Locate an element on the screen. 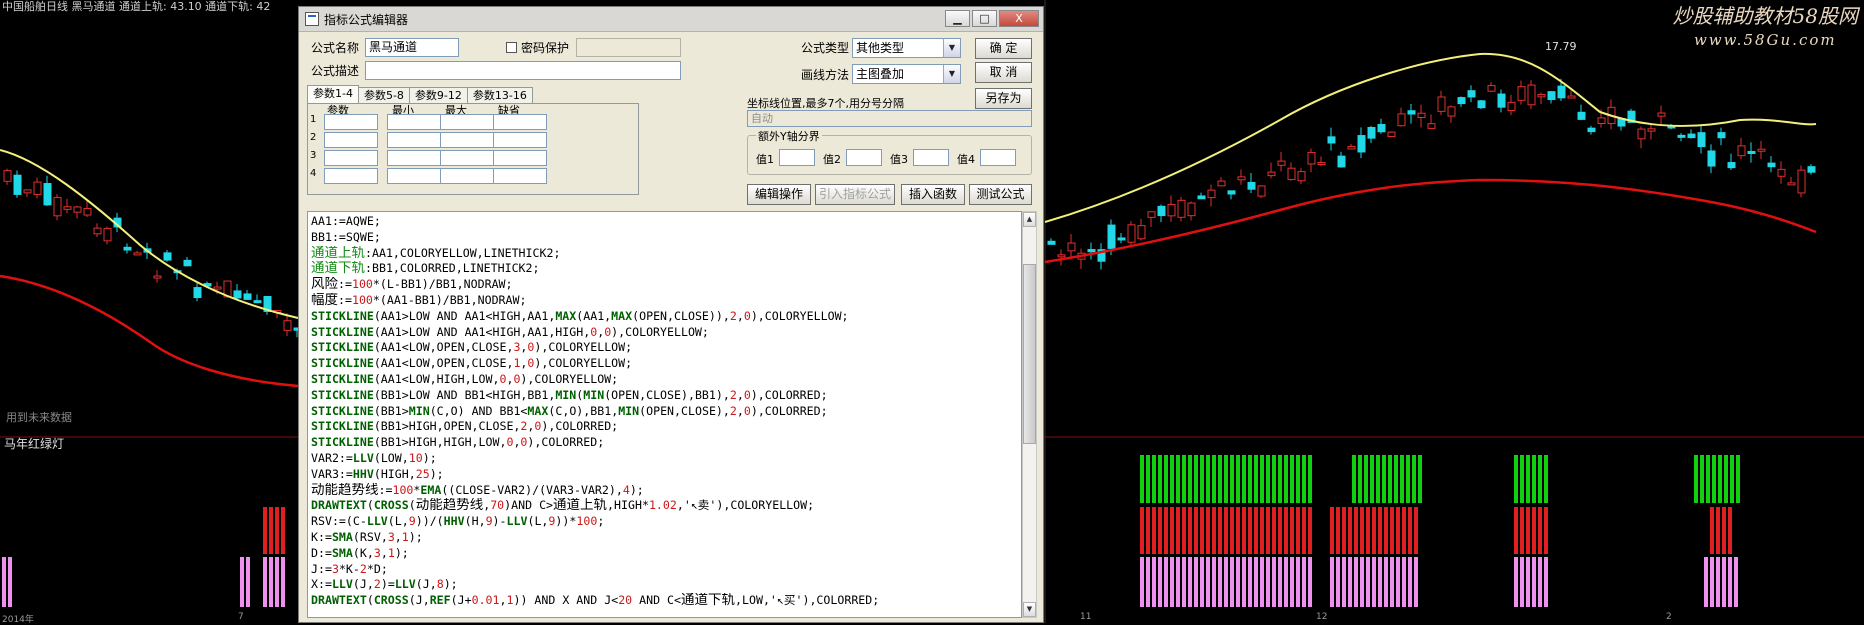  import-indicator-button: 引入指标公式 is located at coordinates (855, 194).